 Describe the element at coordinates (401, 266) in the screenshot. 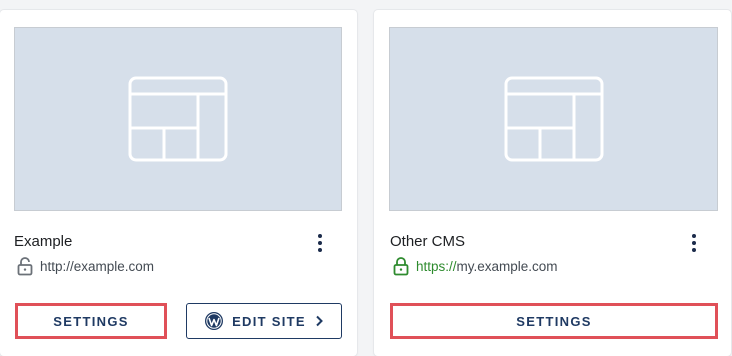

I see `lock-closed-icon` at that location.